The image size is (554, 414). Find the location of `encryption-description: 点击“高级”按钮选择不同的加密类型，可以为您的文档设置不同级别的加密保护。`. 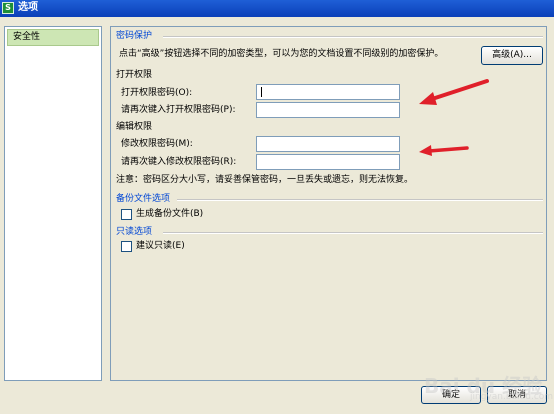

encryption-description: 点击“高级”按钮选择不同的加密类型，可以为您的文档设置不同级别的加密保护。 is located at coordinates (281, 54).